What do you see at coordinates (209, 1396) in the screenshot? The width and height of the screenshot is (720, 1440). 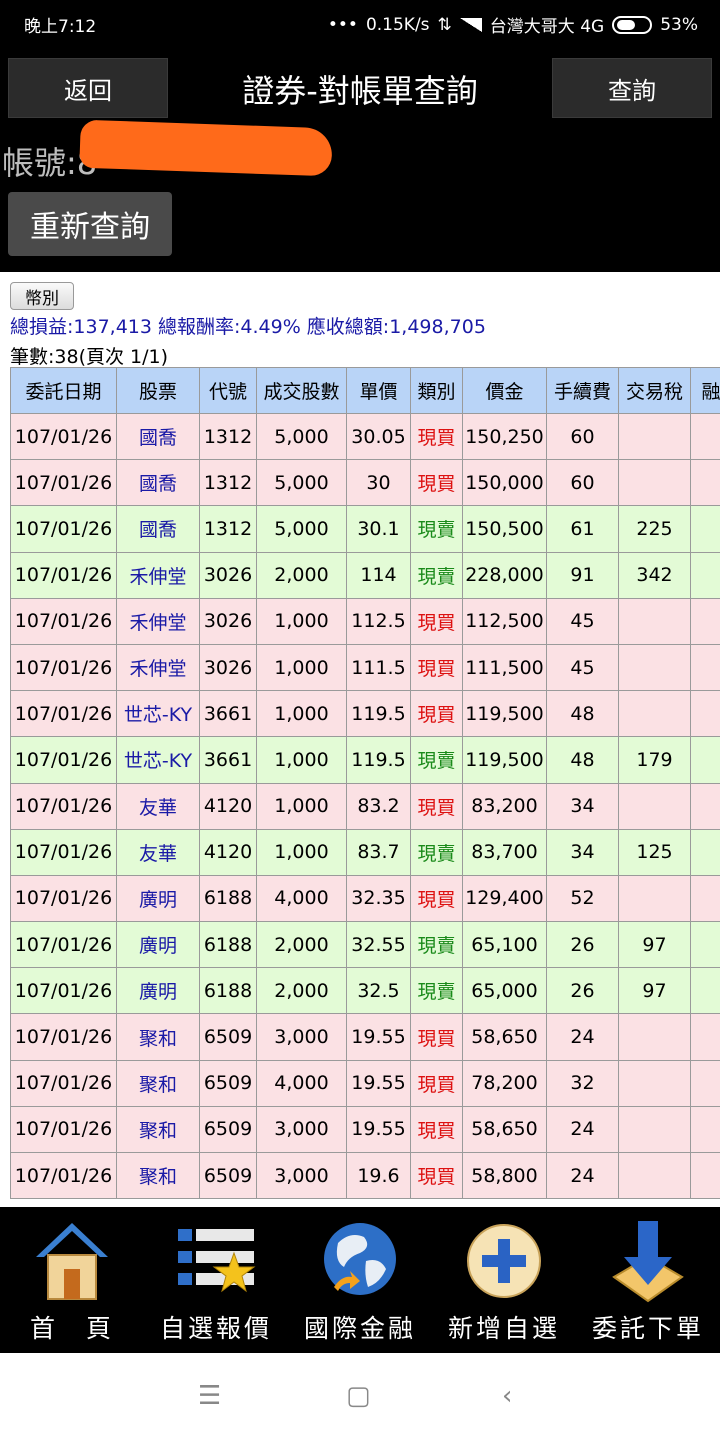 I see `menu-icon: ☰` at bounding box center [209, 1396].